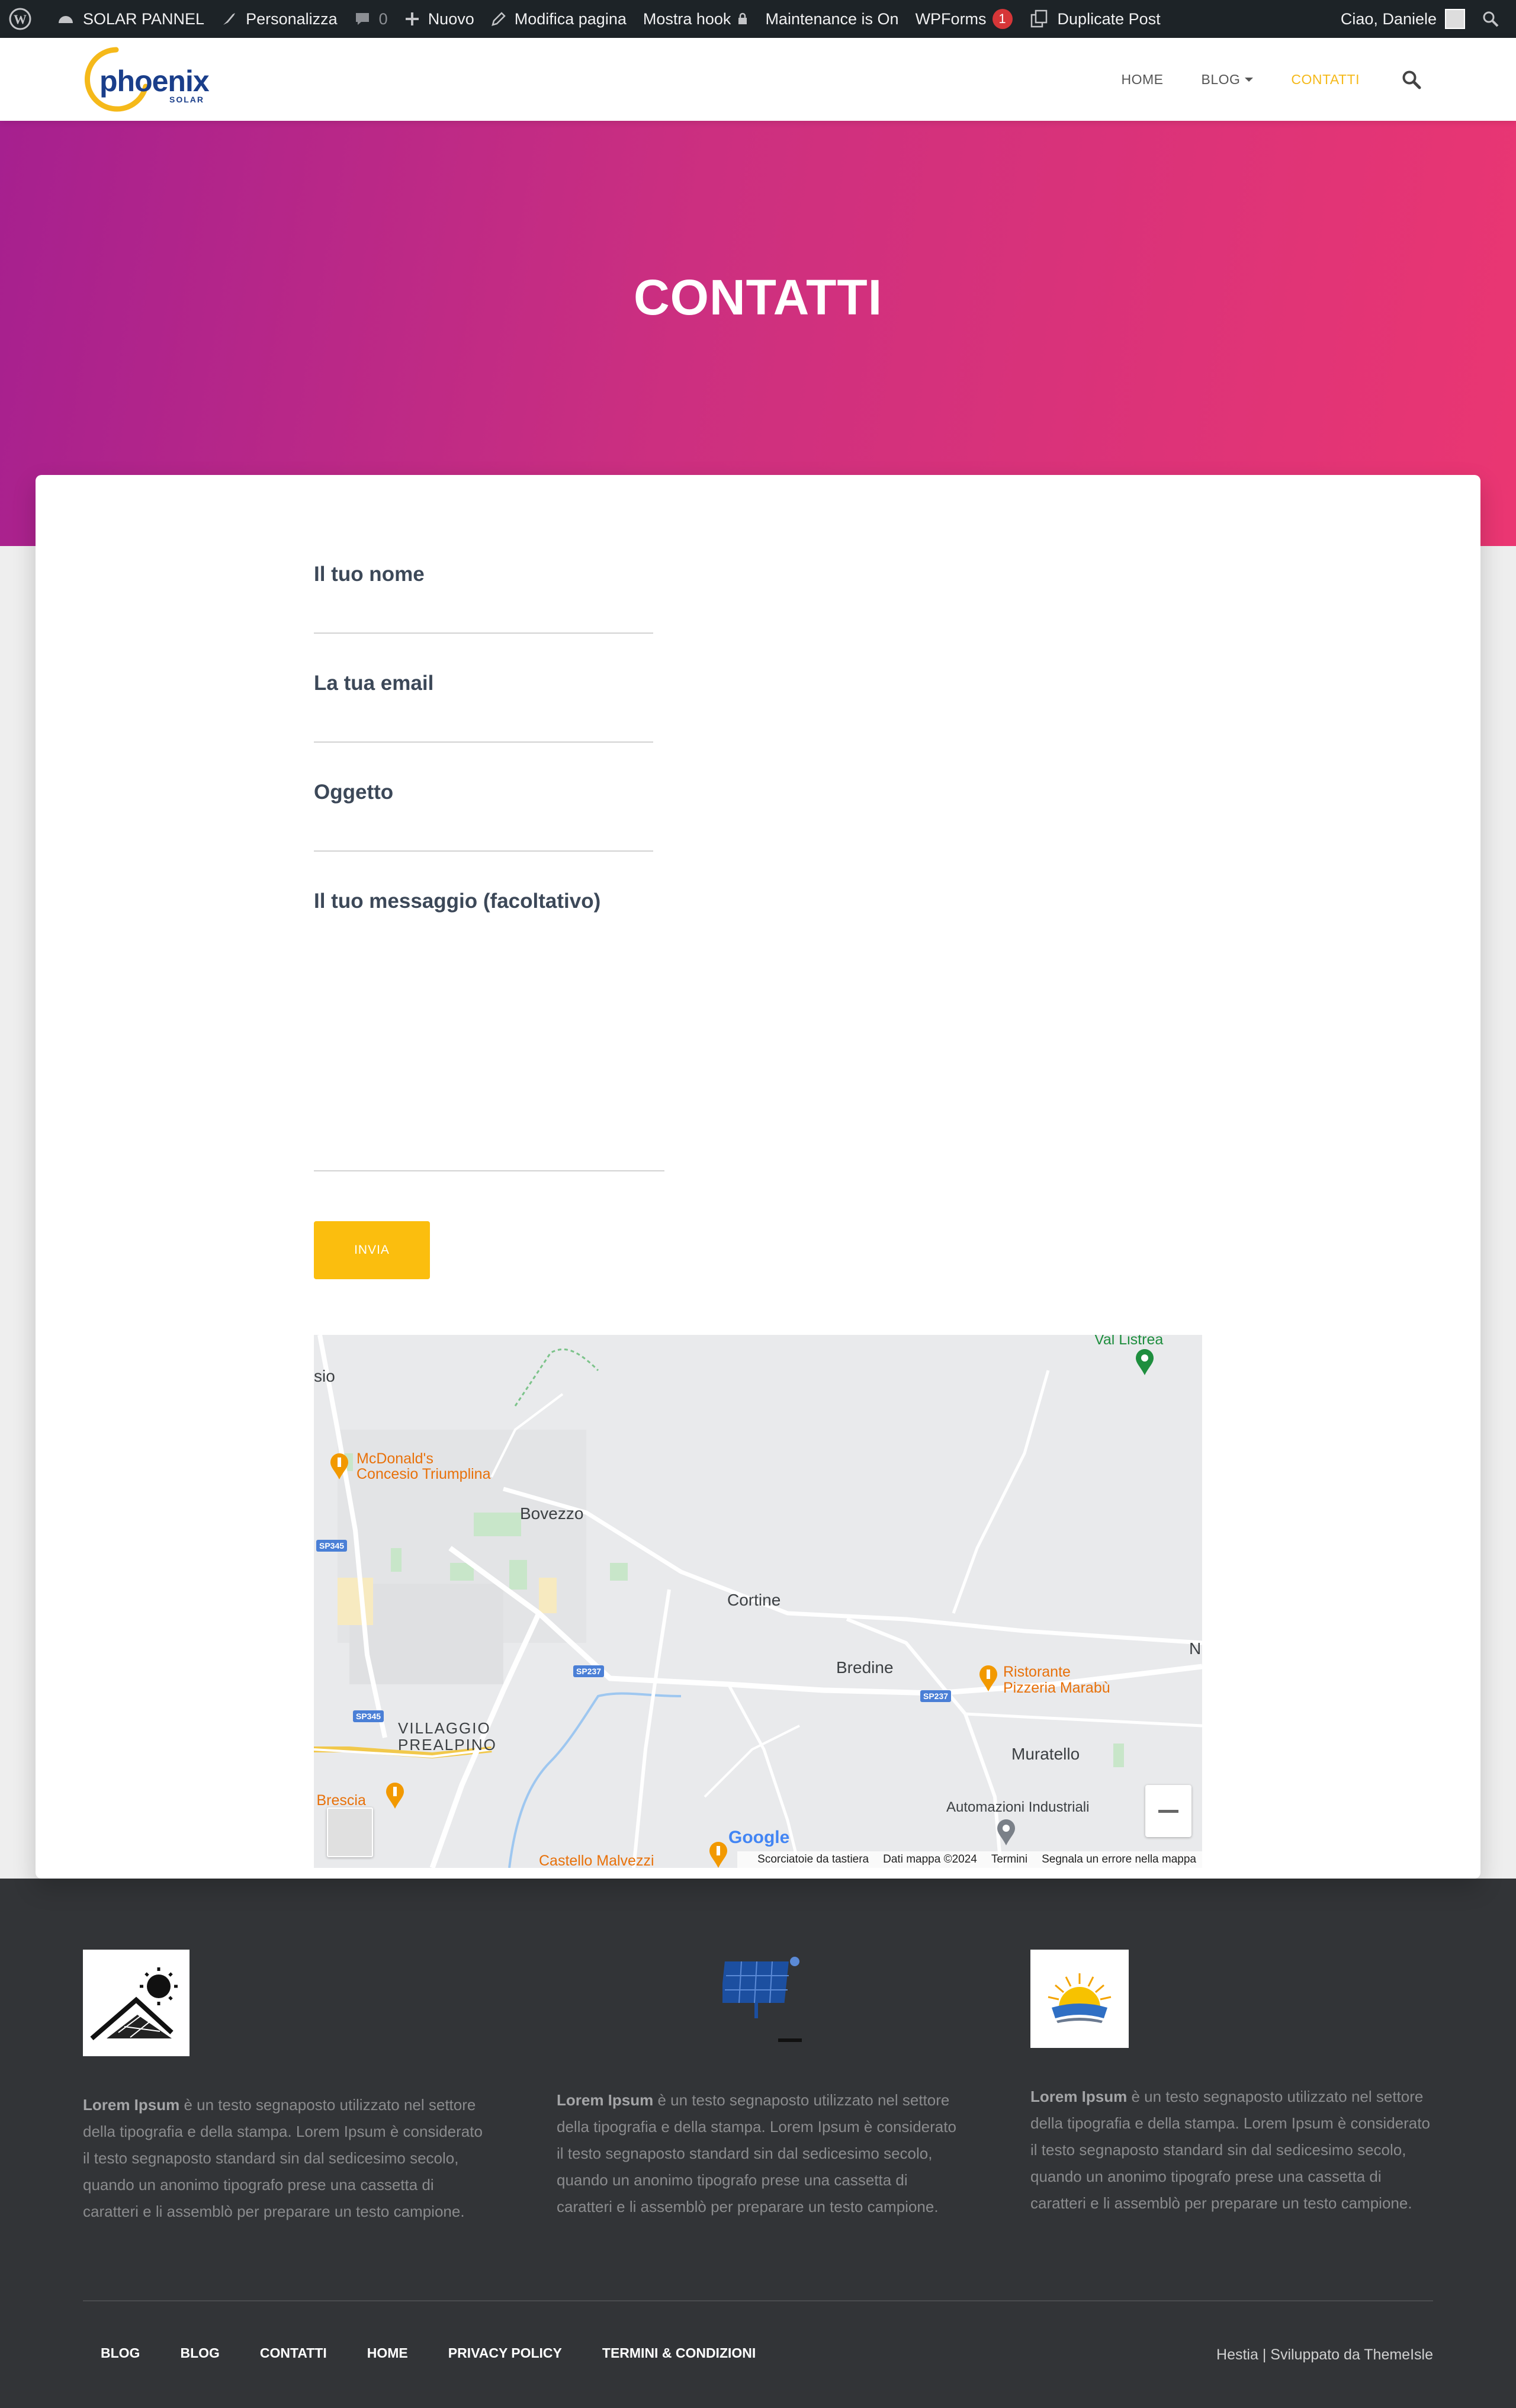 The image size is (1516, 2408). I want to click on new-label: Nuovo, so click(451, 18).